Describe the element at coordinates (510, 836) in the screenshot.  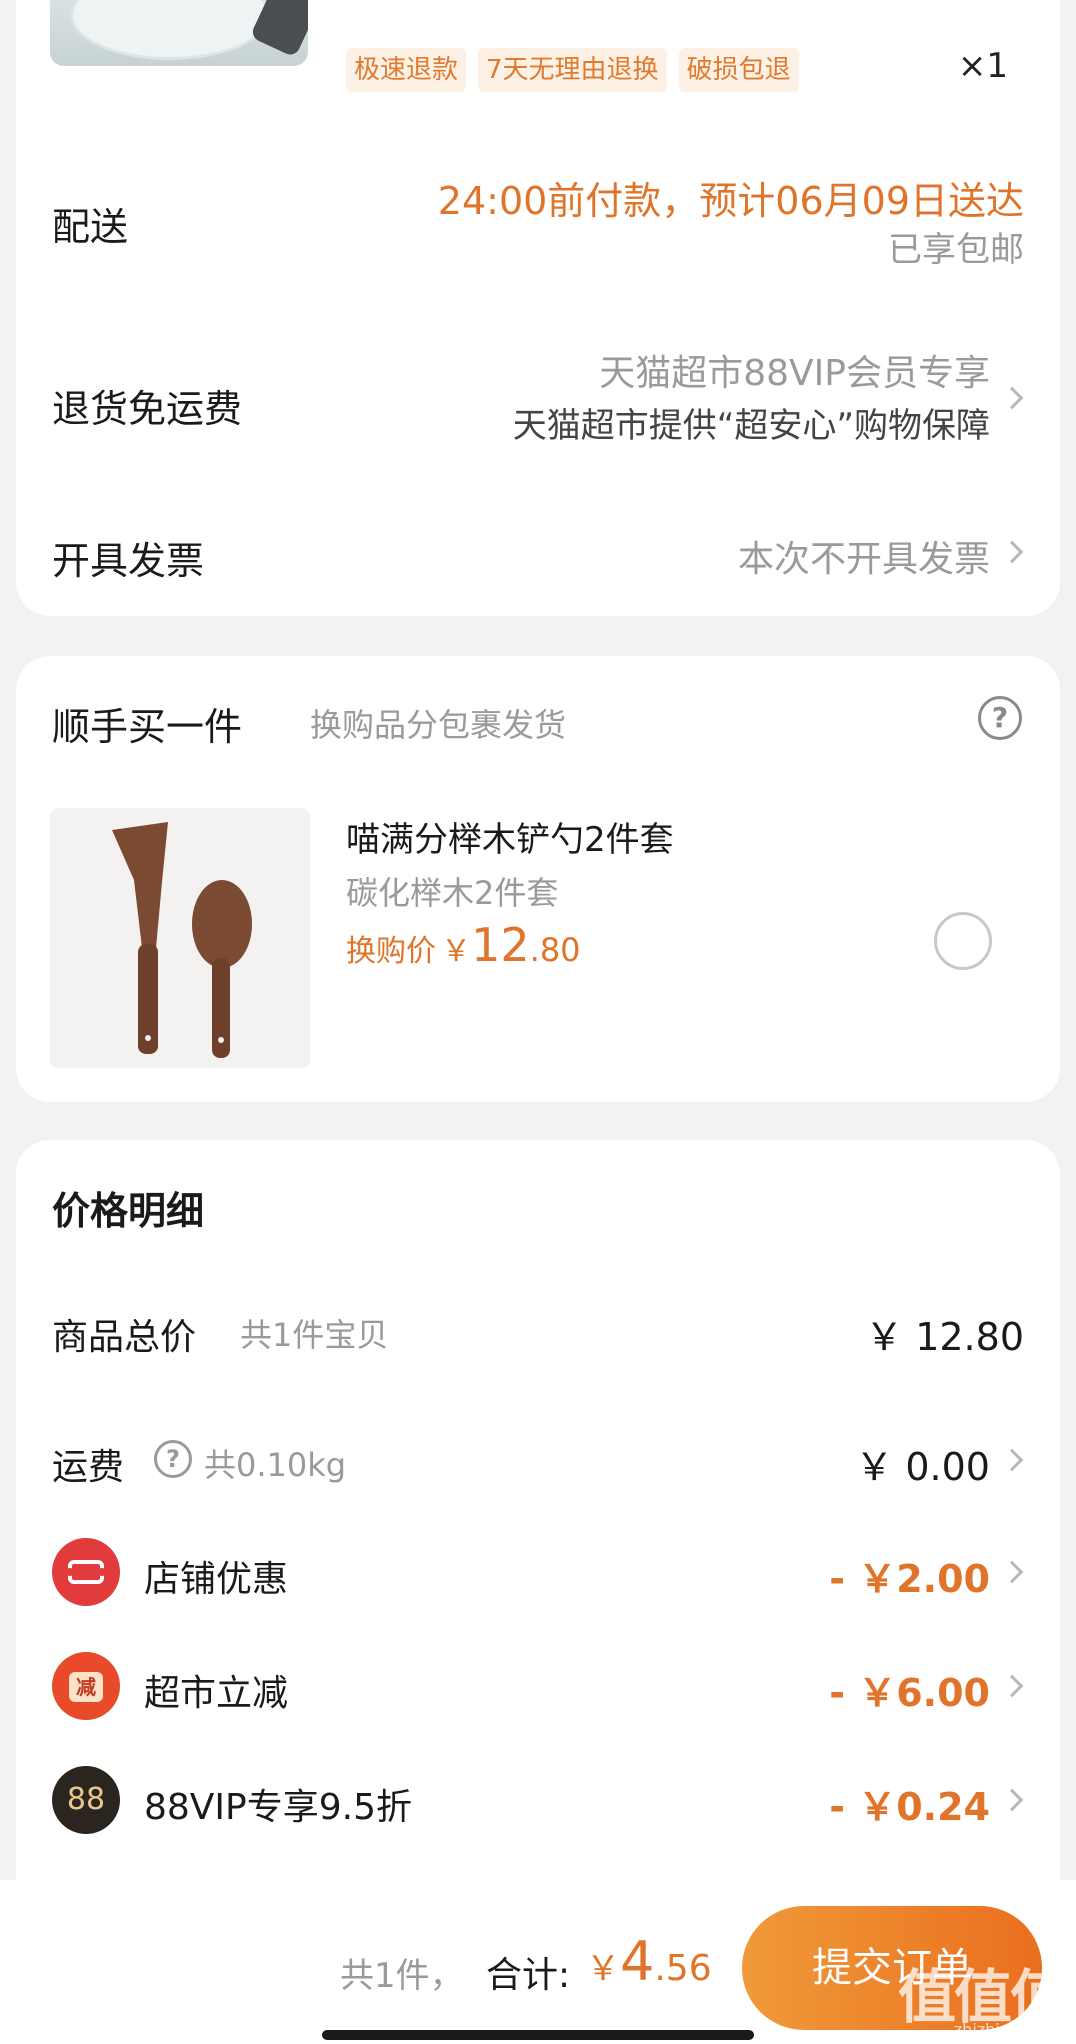
I see `addon-product-name: 喵满分榉木铲勺2件套` at that location.